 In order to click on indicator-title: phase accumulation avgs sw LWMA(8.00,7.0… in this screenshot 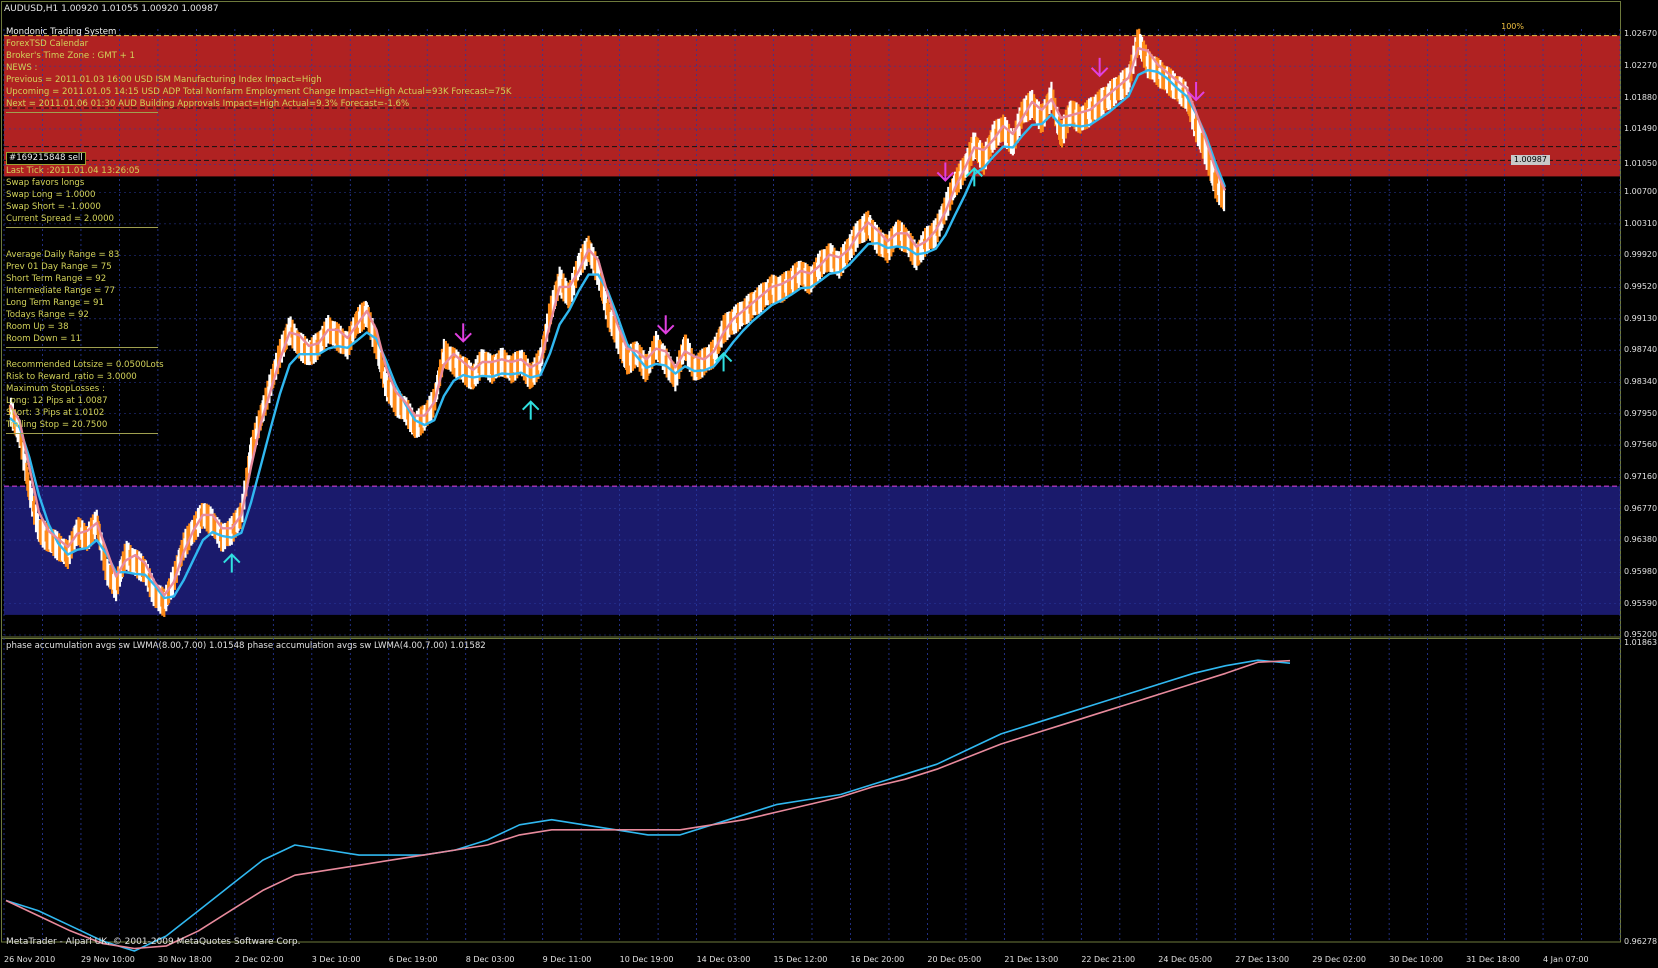, I will do `click(246, 646)`.